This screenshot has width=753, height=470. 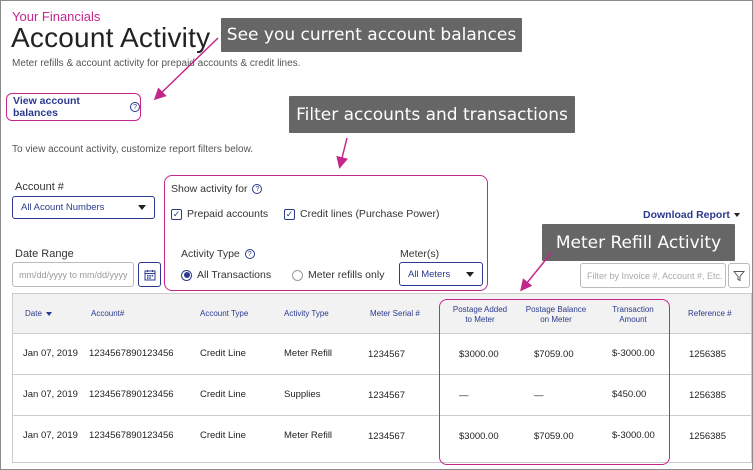 I want to click on view-balances-highlight: View account balances ?, so click(x=73, y=107).